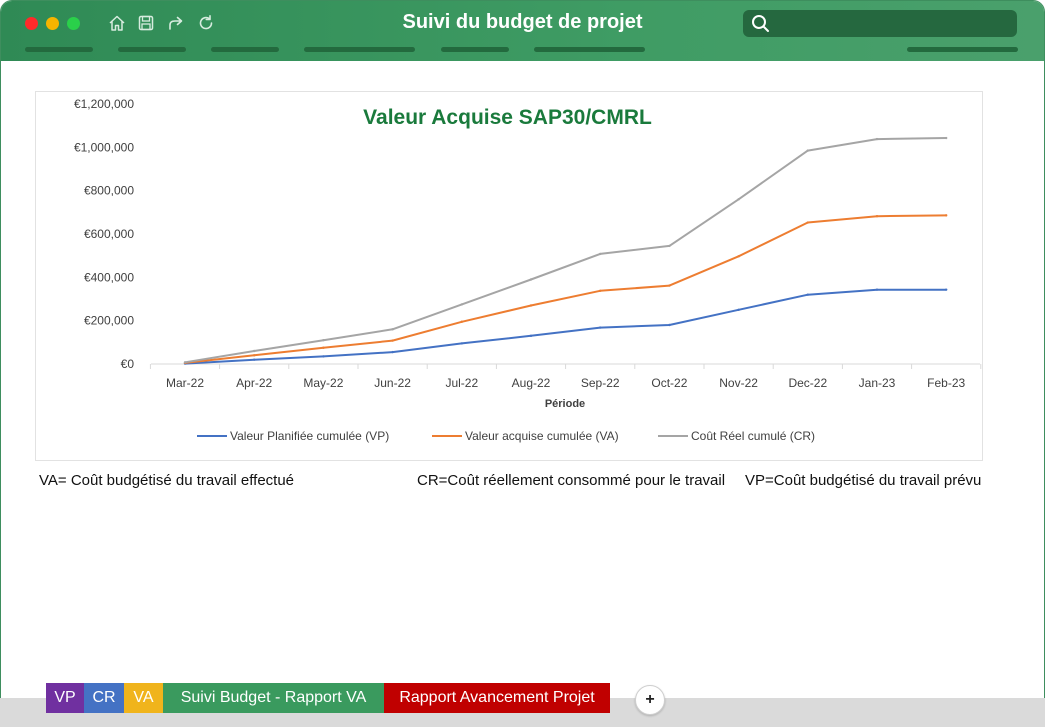 The image size is (1045, 727). What do you see at coordinates (565, 404) in the screenshot?
I see `x-axis-title: Période` at bounding box center [565, 404].